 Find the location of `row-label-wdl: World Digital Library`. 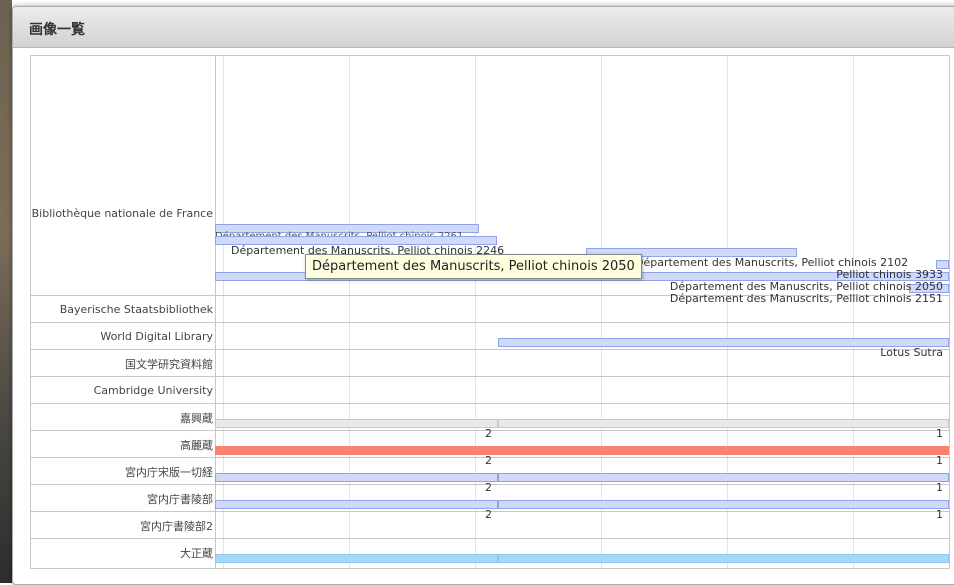

row-label-wdl: World Digital Library is located at coordinates (156, 336).